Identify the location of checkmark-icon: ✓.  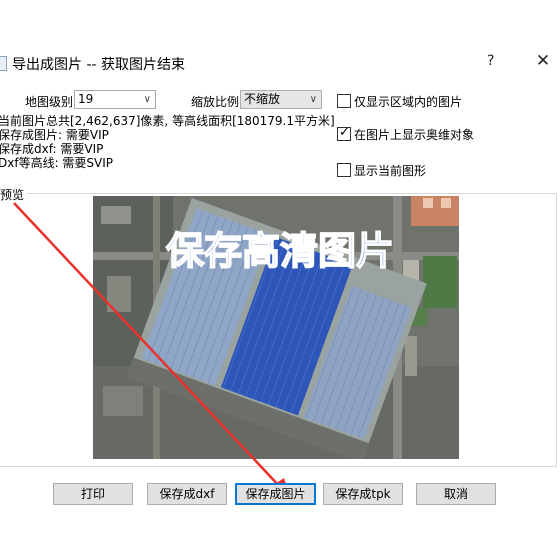
(344, 132).